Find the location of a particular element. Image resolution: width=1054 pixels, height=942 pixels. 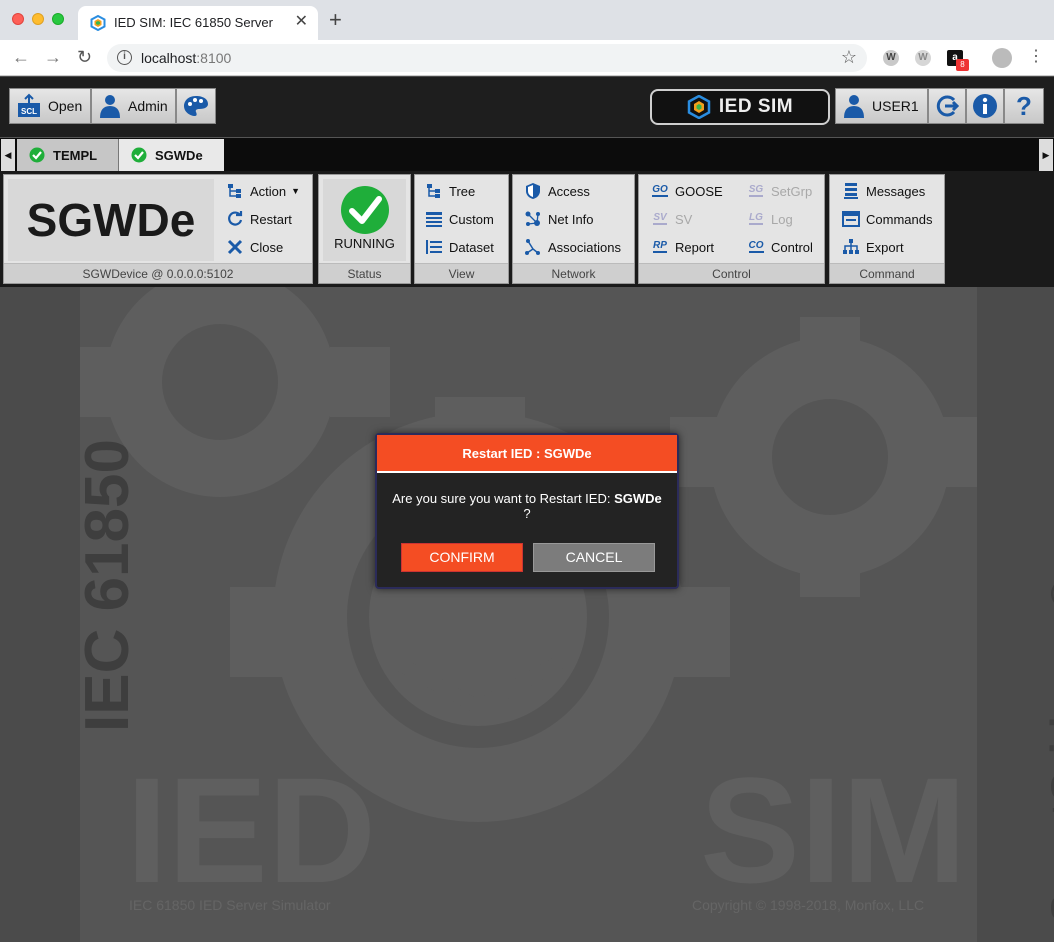

browser-tab-title: IED SIM: IEC 61850 Server is located at coordinates (193, 22).